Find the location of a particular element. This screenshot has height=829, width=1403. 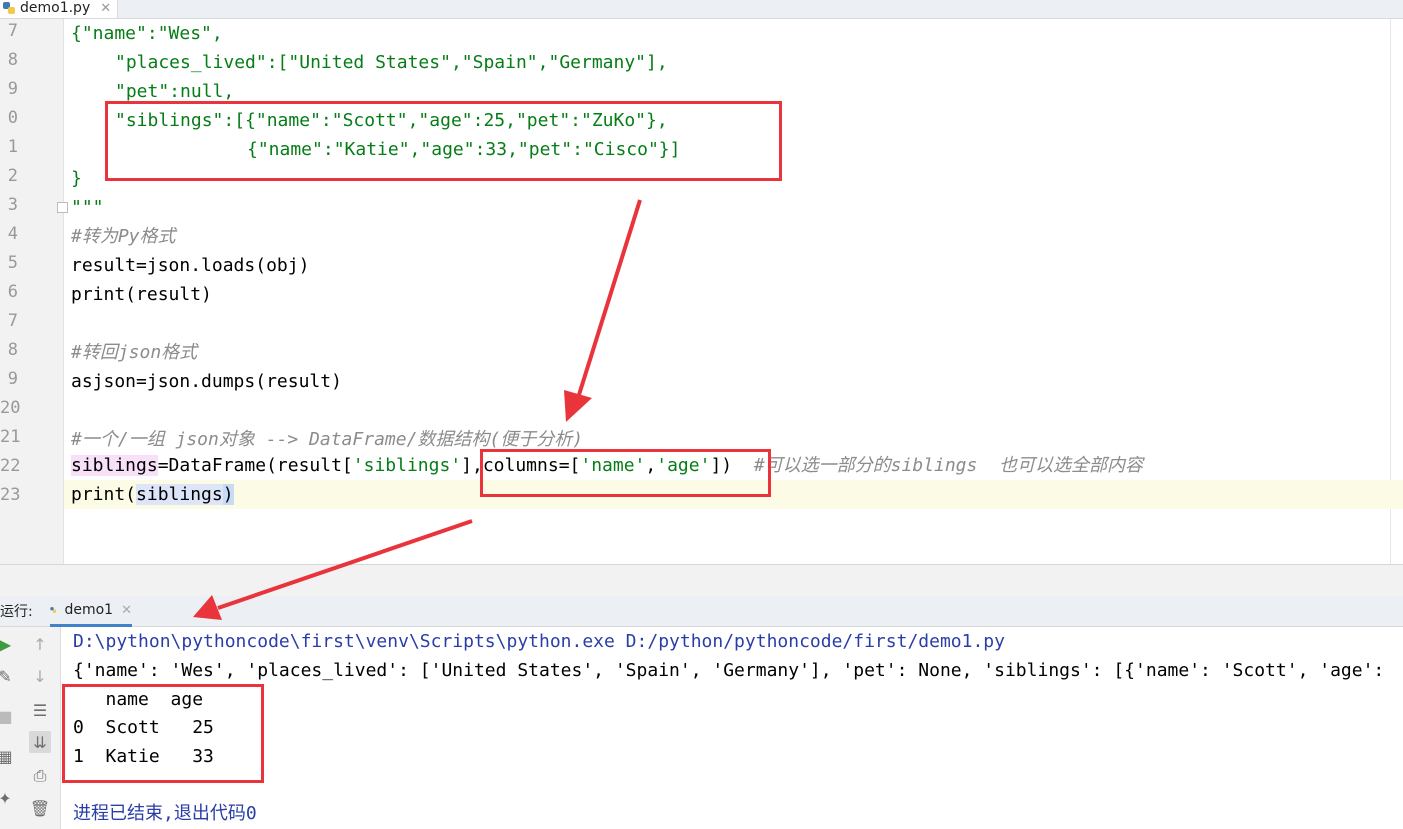

code-string: 'age' is located at coordinates (683, 465).